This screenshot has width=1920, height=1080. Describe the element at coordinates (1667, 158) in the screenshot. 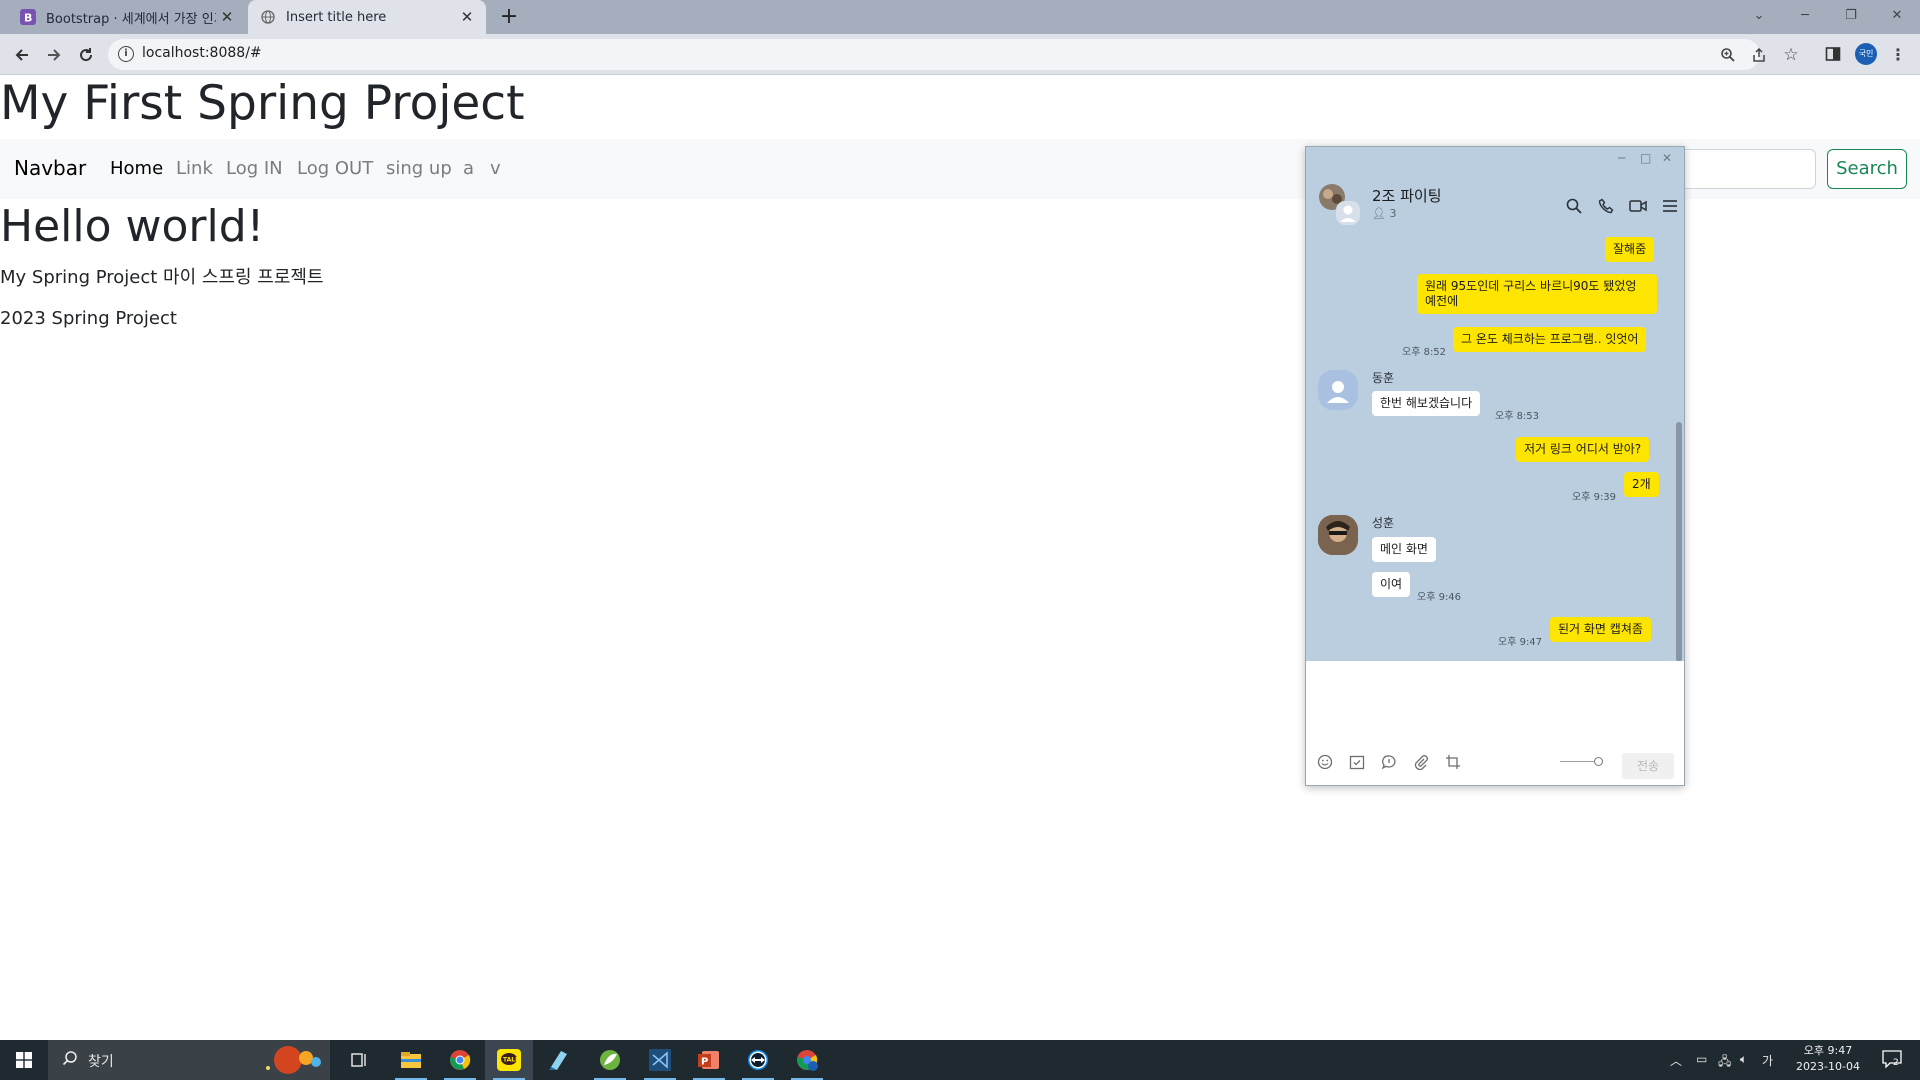

I see `chat-close-button: ✕` at that location.